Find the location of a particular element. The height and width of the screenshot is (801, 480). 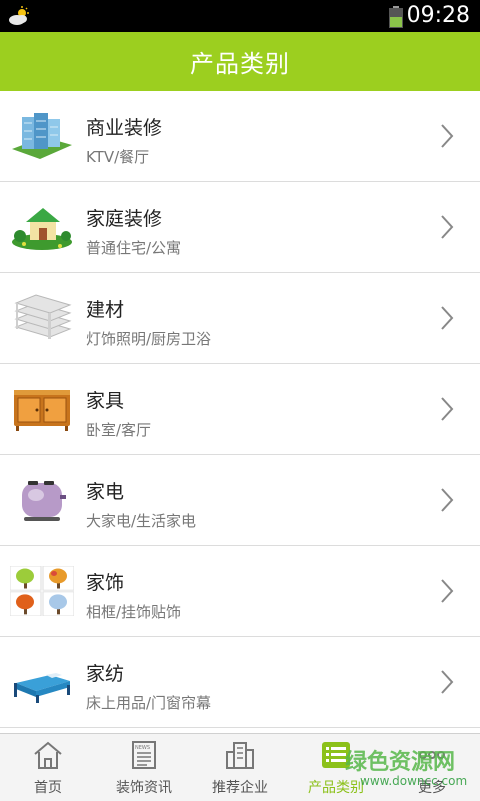

building-materials-icon is located at coordinates (42, 318).